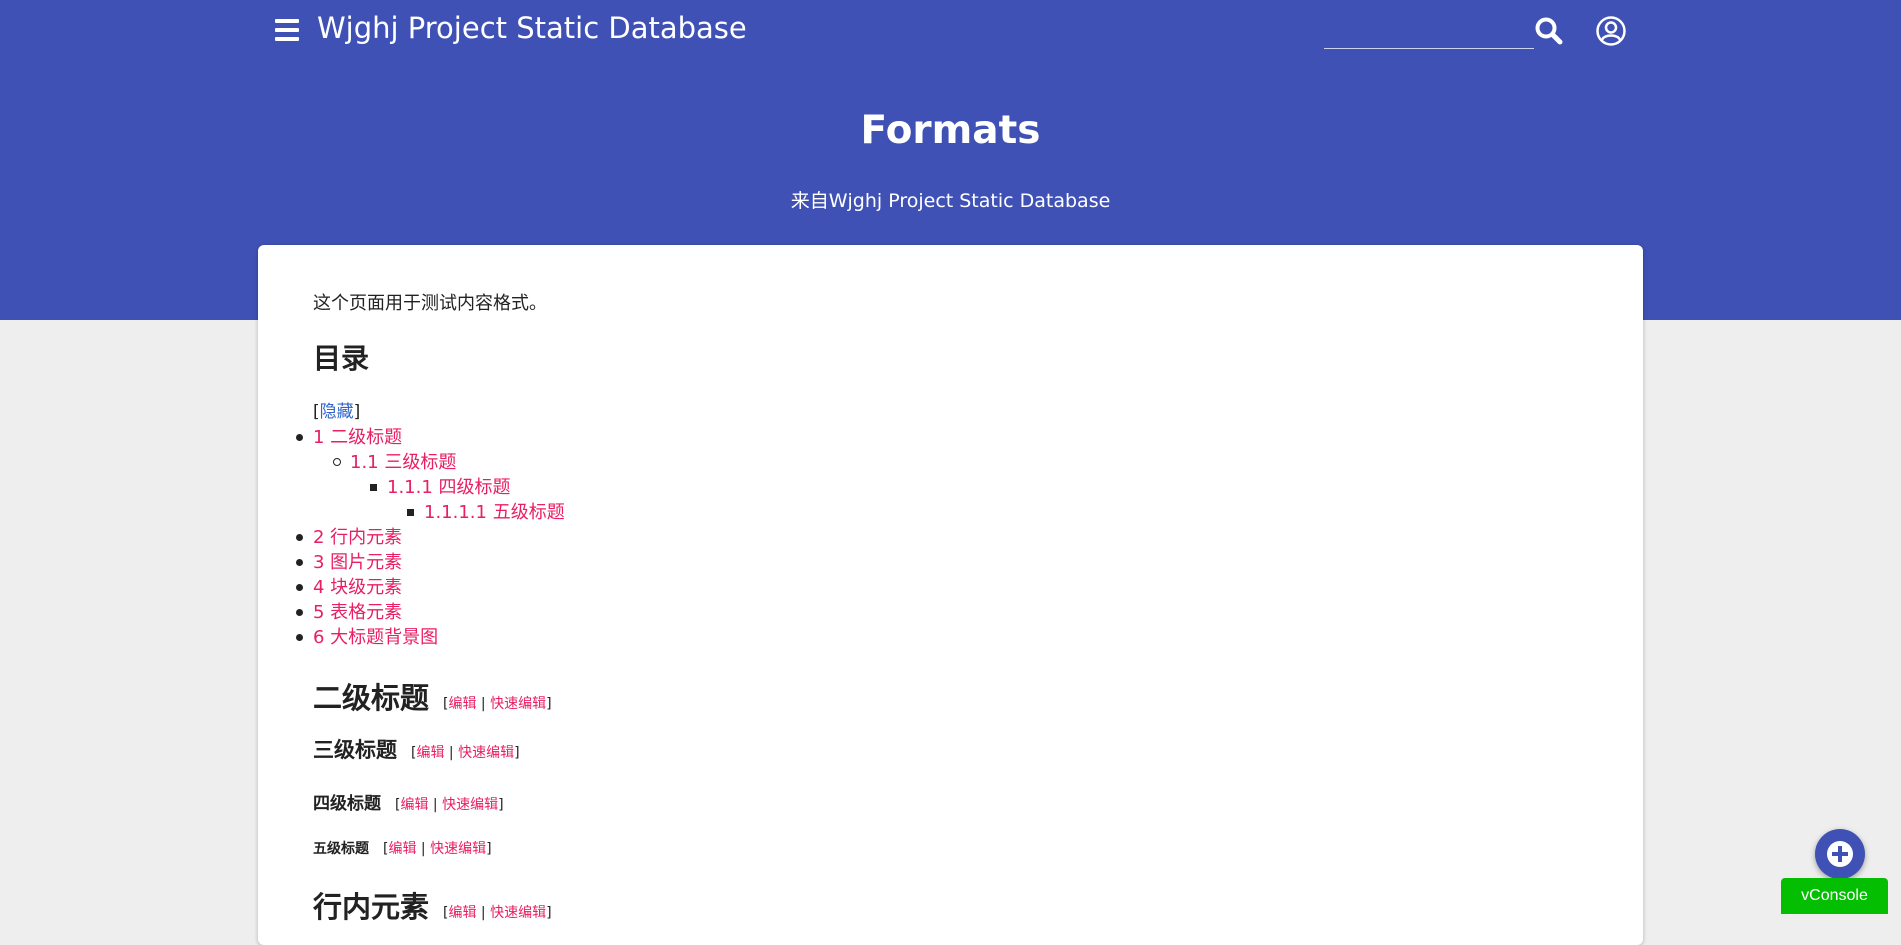 The width and height of the screenshot is (1901, 945). Describe the element at coordinates (950, 201) in the screenshot. I see `page-subtitle: 来自Wjghj Project Static Database` at that location.